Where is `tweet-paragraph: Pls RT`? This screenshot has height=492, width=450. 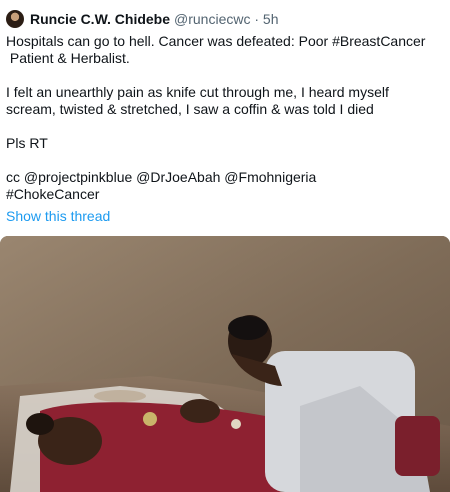 tweet-paragraph: Pls RT is located at coordinates (27, 143).